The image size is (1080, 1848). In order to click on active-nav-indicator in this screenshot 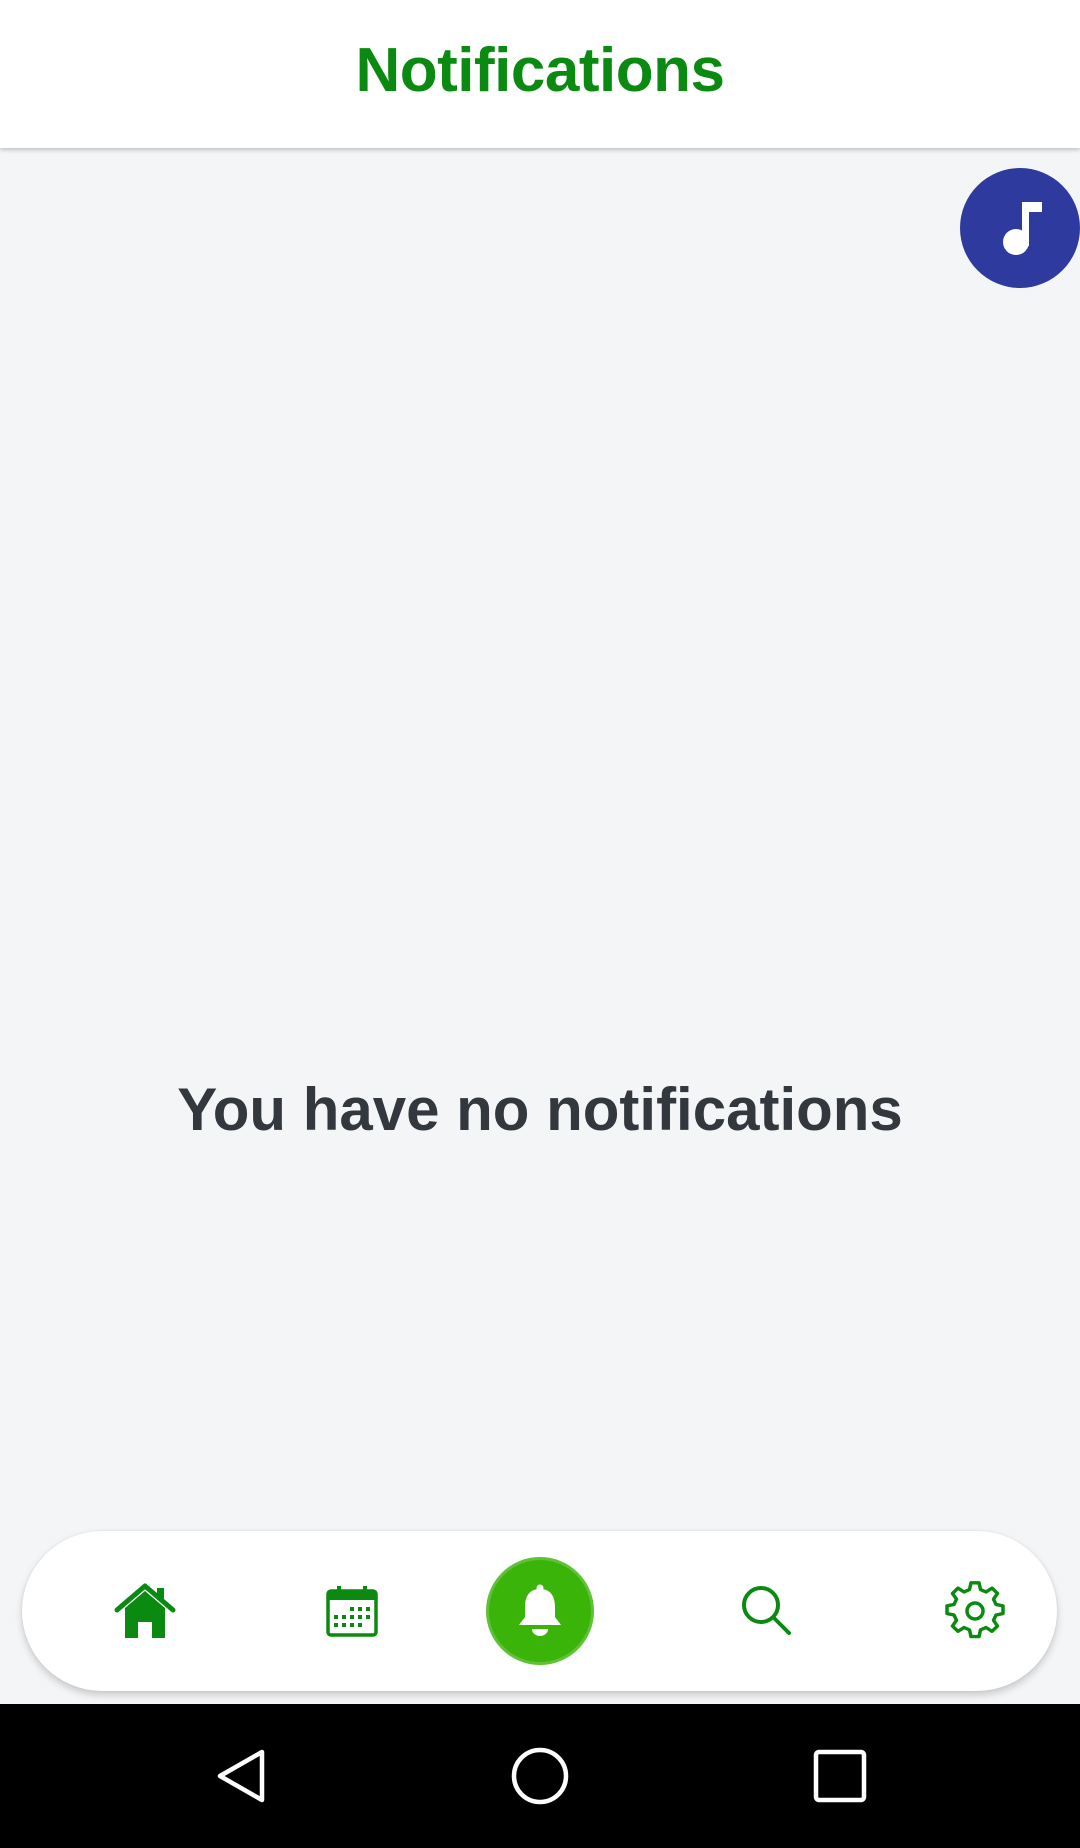, I will do `click(540, 1611)`.